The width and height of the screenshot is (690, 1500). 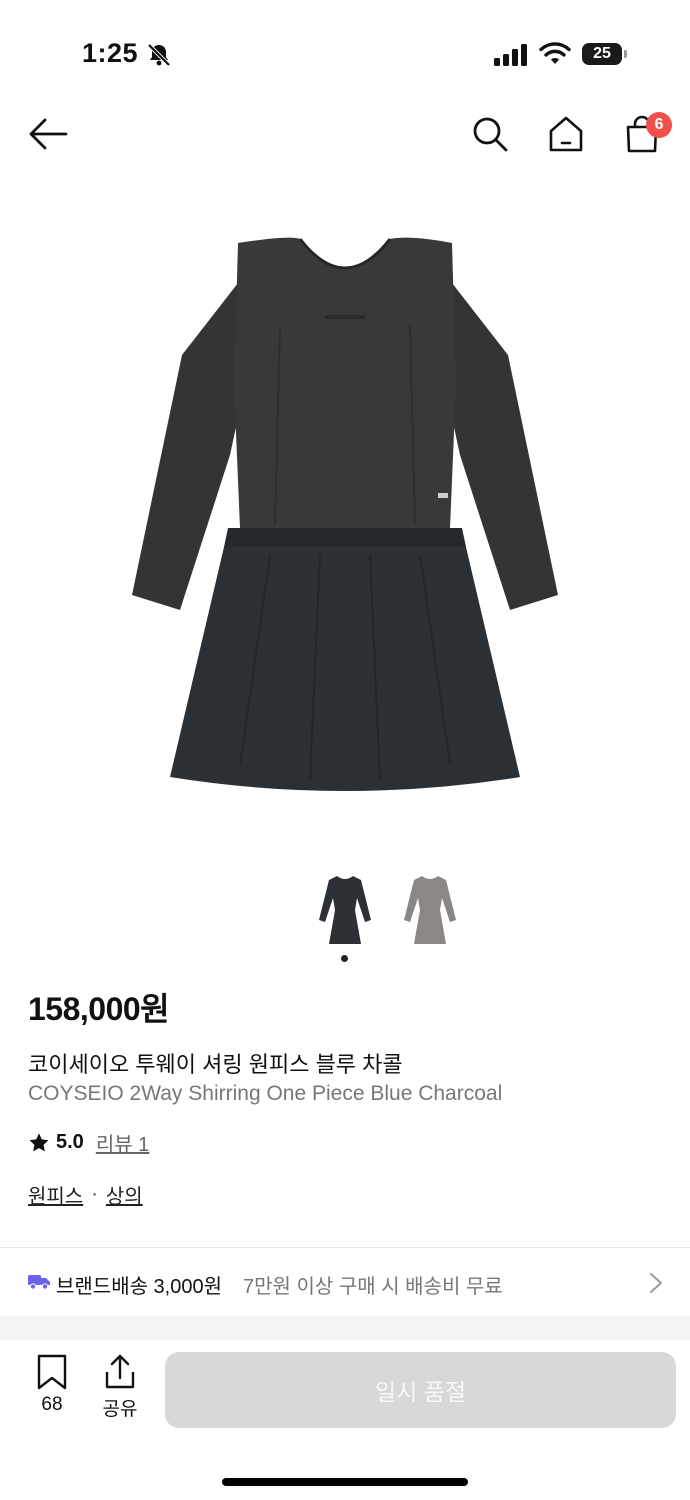 I want to click on star-icon, so click(x=39, y=1141).